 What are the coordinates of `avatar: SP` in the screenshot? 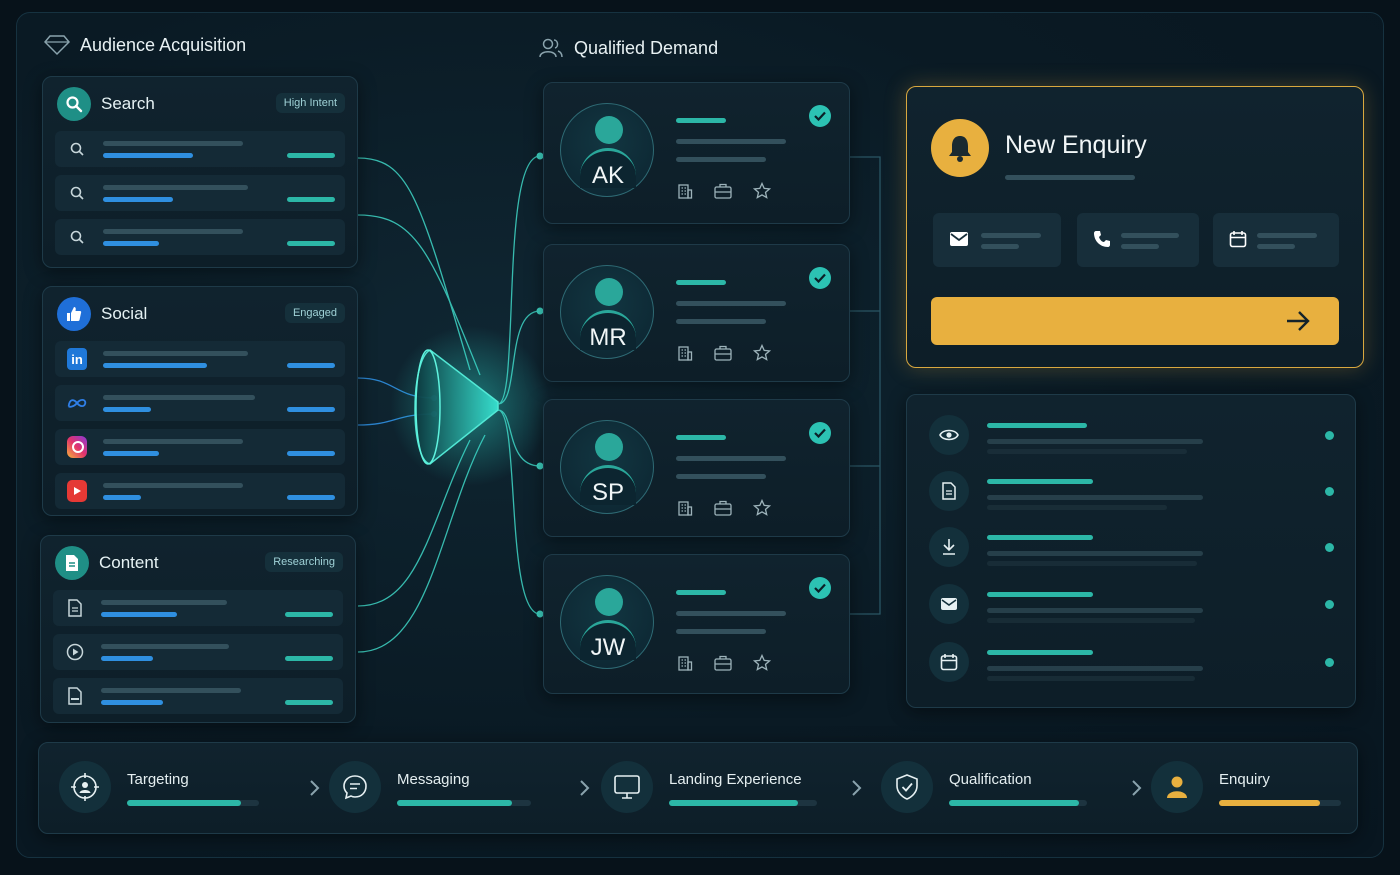 It's located at (607, 467).